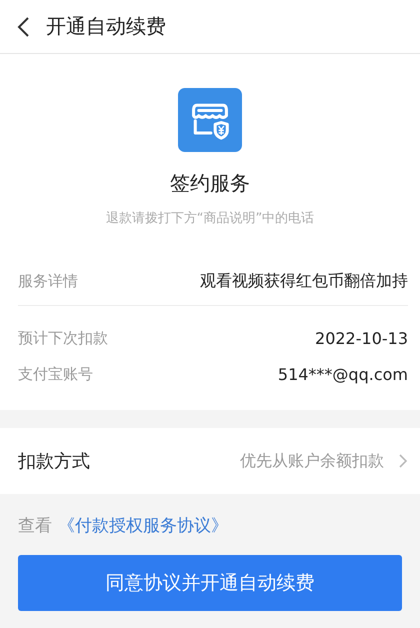  What do you see at coordinates (210, 583) in the screenshot?
I see `confirm-button: 同意协议并开通自动续费` at bounding box center [210, 583].